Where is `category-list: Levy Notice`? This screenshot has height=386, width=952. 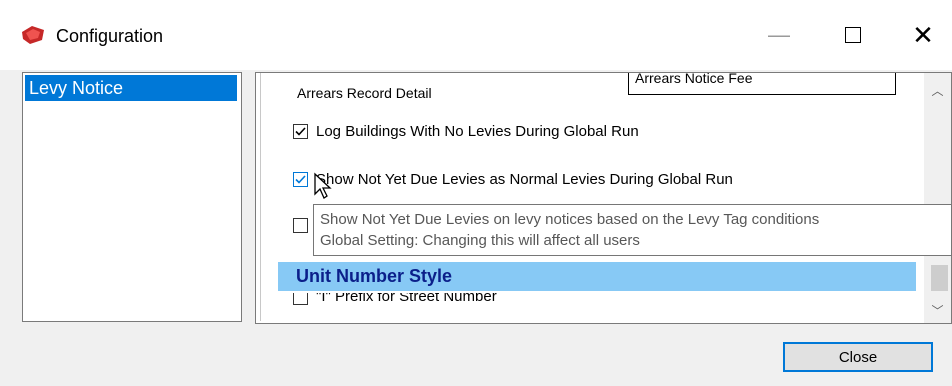 category-list: Levy Notice is located at coordinates (132, 197).